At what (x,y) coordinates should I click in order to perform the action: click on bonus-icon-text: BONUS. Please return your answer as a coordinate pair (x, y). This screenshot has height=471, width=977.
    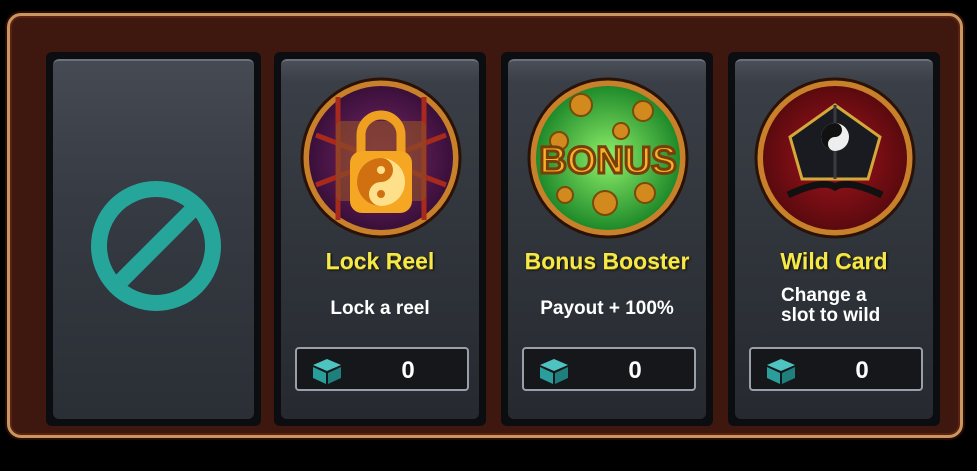
    Looking at the image, I should click on (607, 161).